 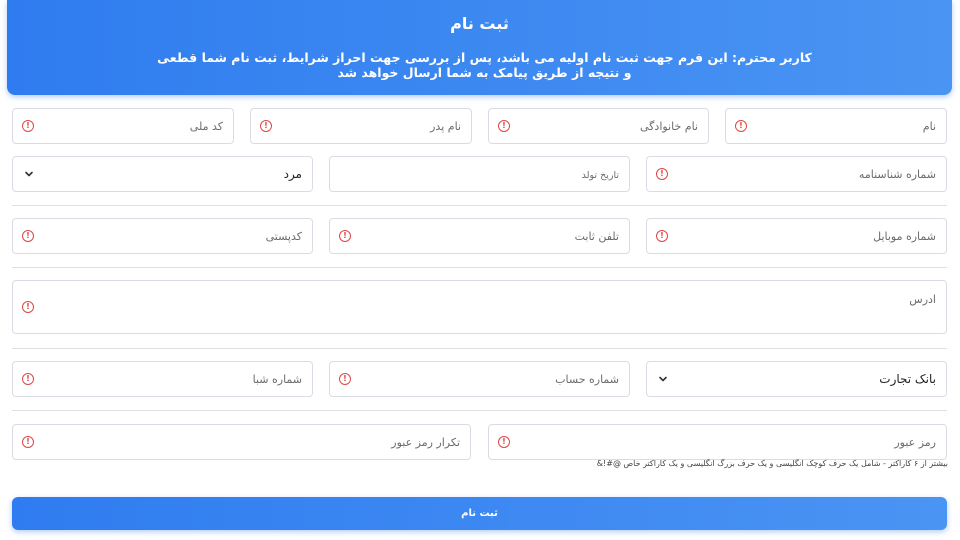 I want to click on national-code-input, so click(x=123, y=126).